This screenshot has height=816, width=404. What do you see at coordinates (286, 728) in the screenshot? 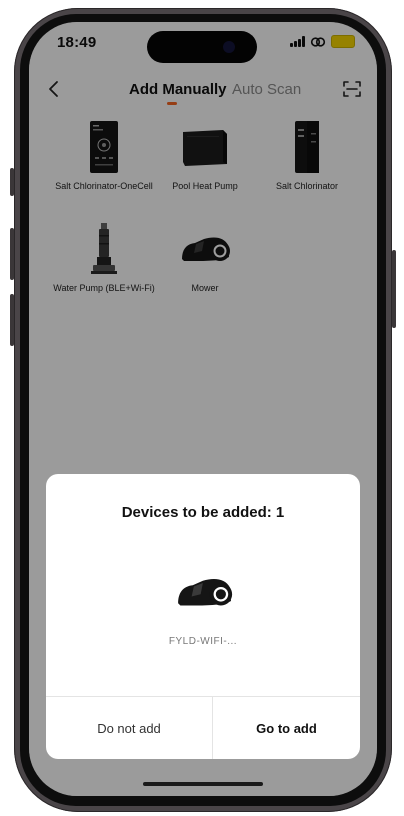
I see `go-to-add-button: Go to add` at bounding box center [286, 728].